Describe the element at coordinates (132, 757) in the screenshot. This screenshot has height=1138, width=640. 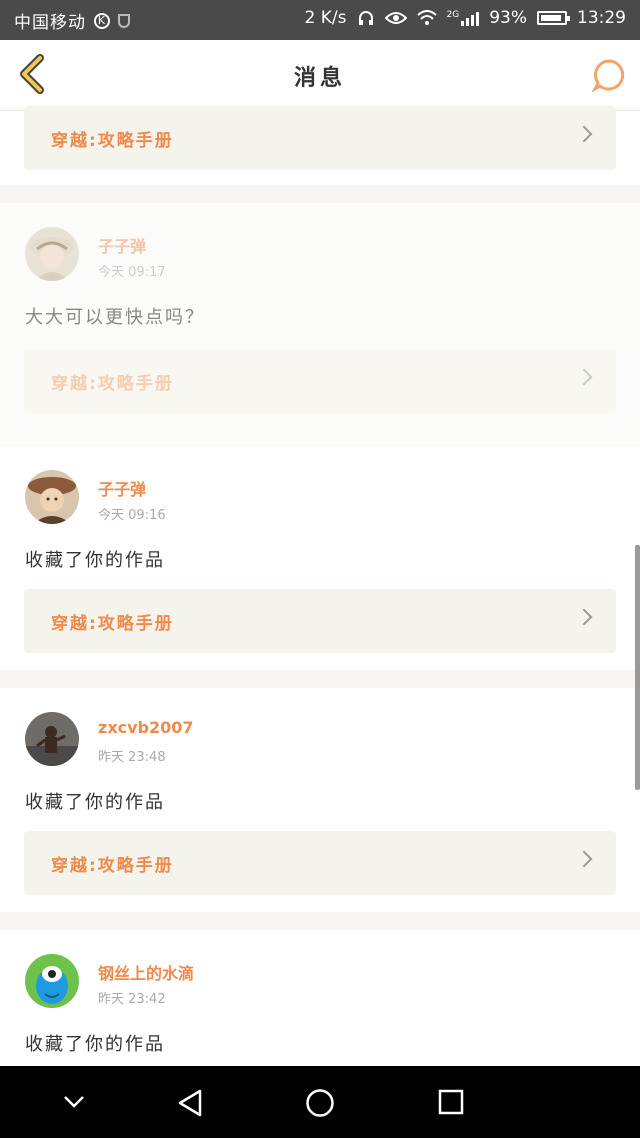
I see `timestamp: 昨天 23:48` at that location.